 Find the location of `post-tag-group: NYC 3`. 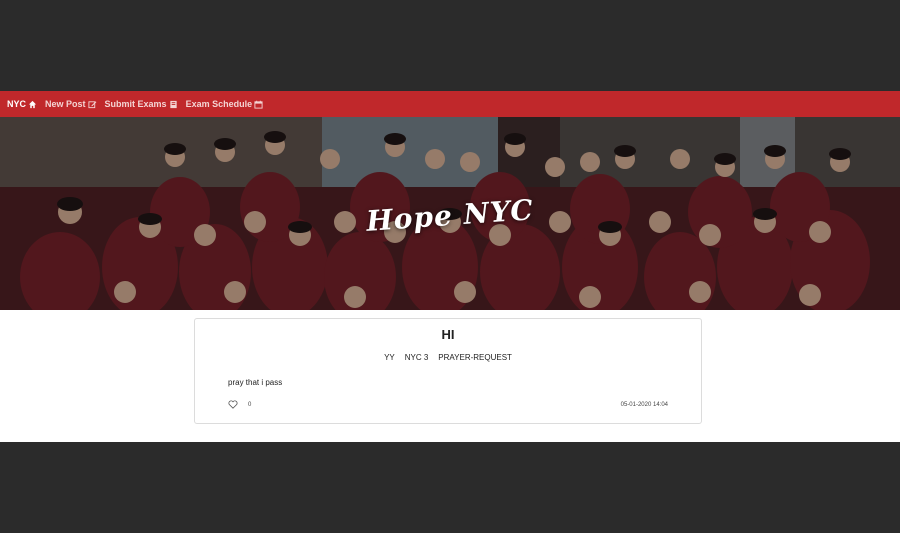

post-tag-group: NYC 3 is located at coordinates (417, 357).